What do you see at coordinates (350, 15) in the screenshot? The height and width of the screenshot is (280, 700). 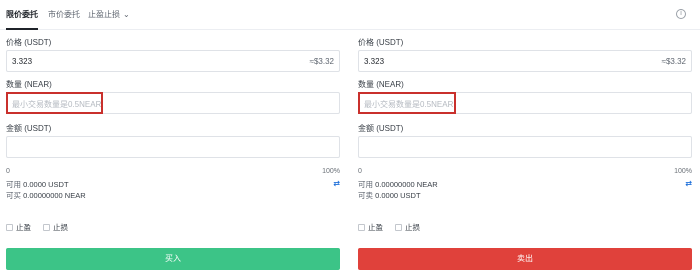 I see `order-type-tabs: 限价委托 市价委托 止盈止损 ⌄ i` at bounding box center [350, 15].